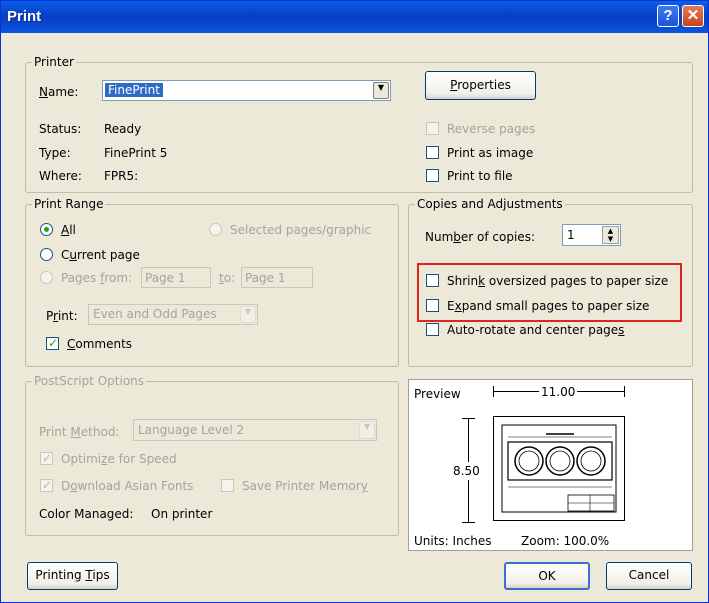 Image resolution: width=709 pixels, height=603 pixels. Describe the element at coordinates (155, 314) in the screenshot. I see `print-pages-value: Even and Odd Pages` at that location.